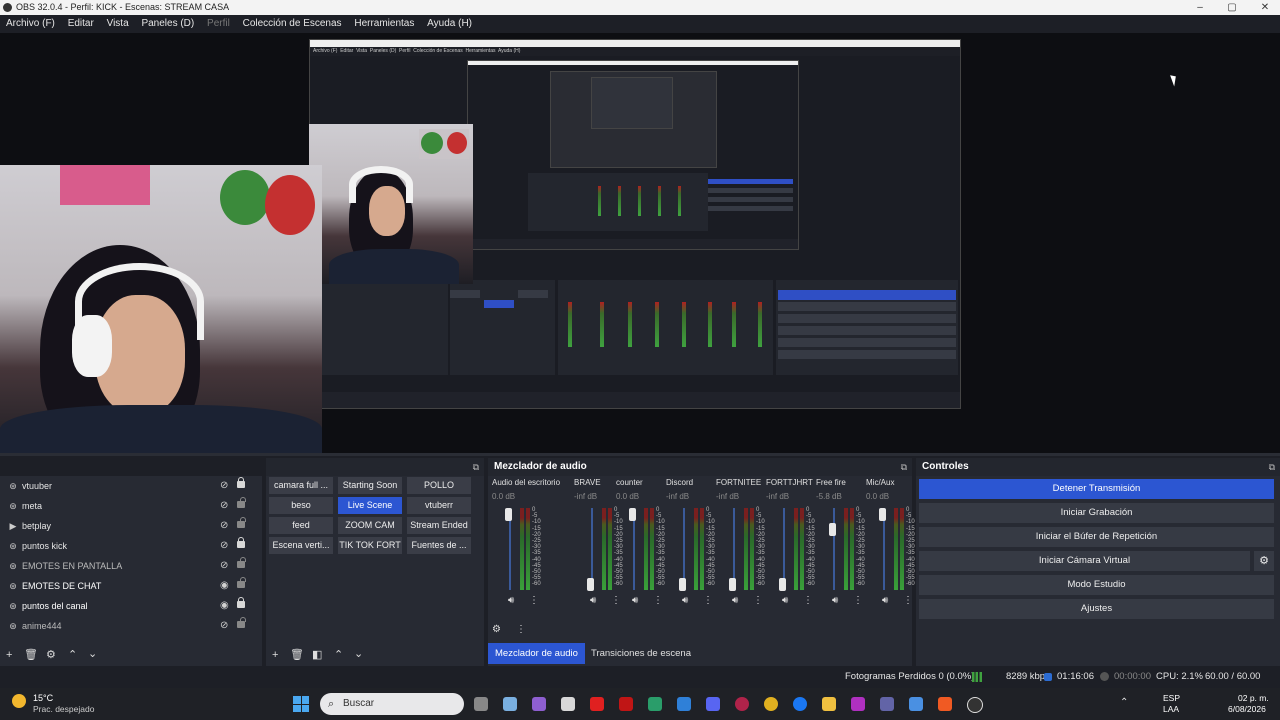 This screenshot has width=1280, height=720. Describe the element at coordinates (1096, 513) in the screenshot. I see `start-recording-button: Iniciar Grabación` at that location.